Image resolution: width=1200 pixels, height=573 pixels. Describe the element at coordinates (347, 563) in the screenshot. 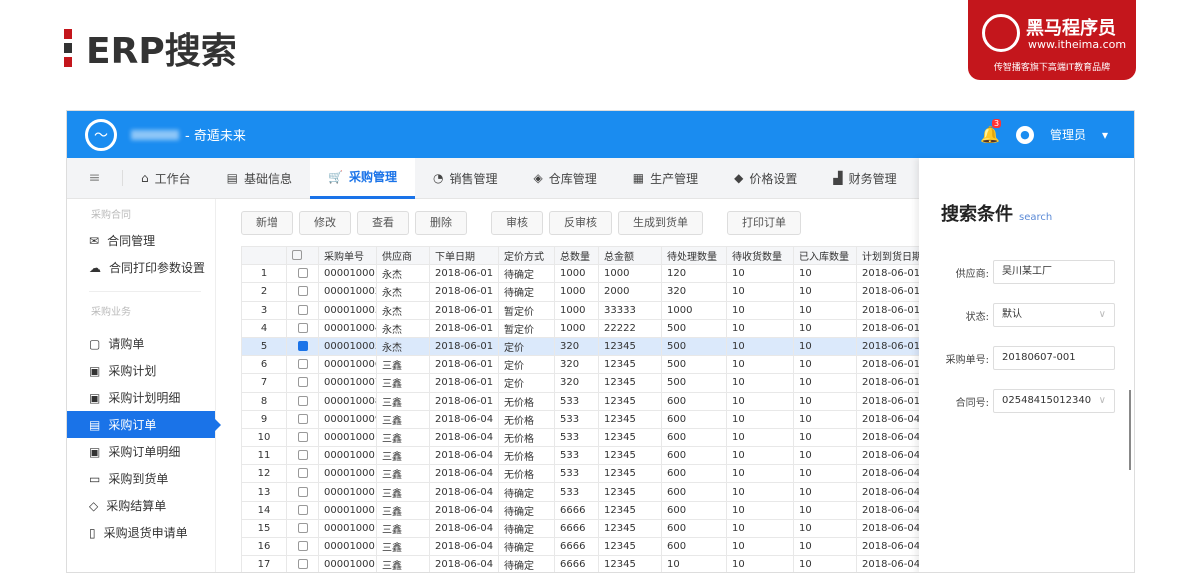

I see `table-cell: 000010001` at that location.